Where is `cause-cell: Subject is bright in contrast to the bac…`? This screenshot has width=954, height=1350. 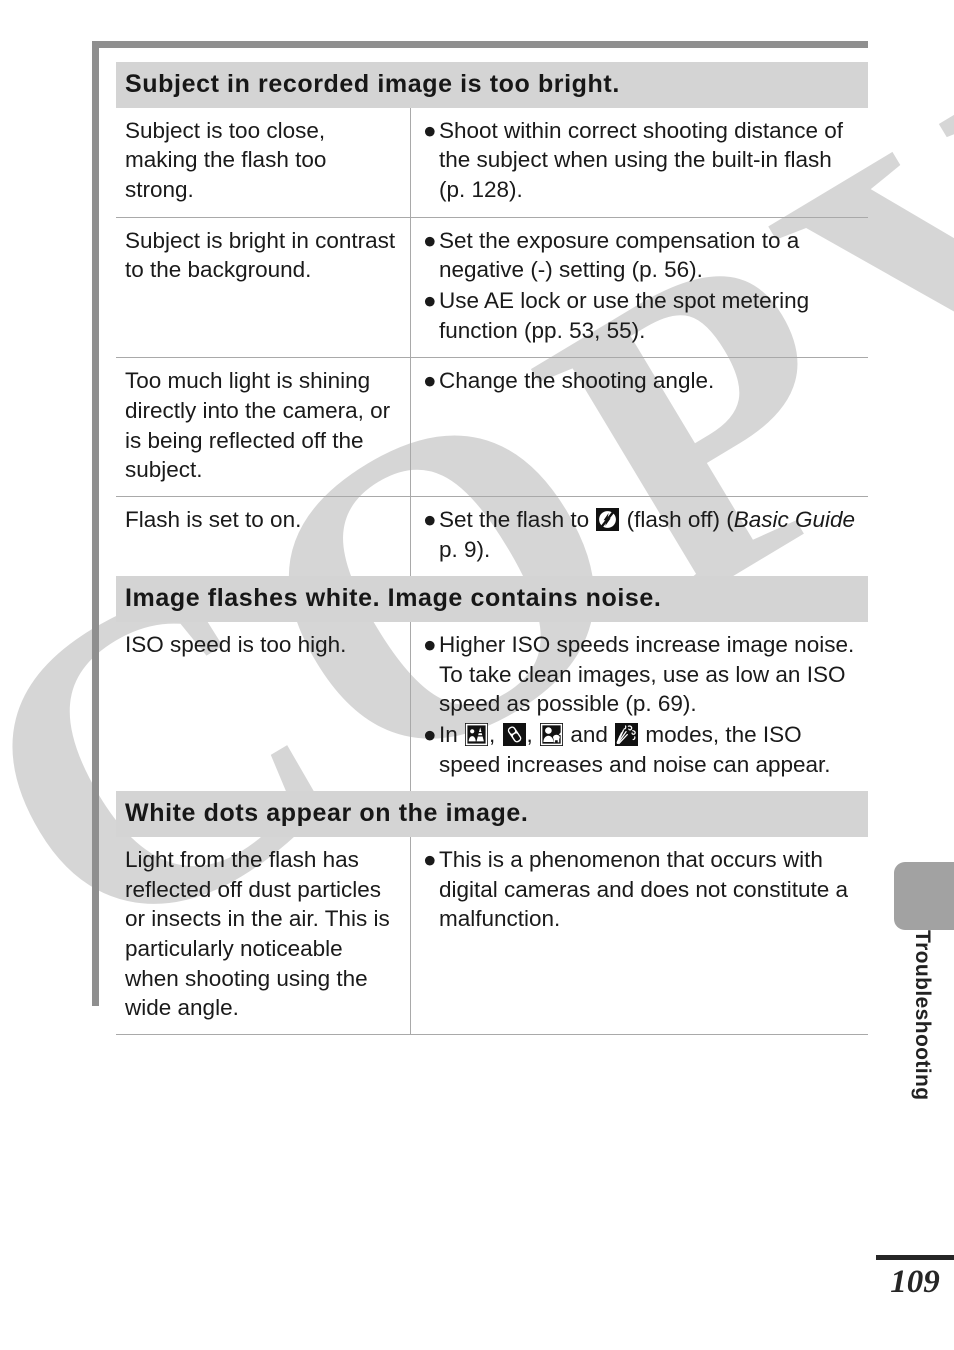
cause-cell: Subject is bright in contrast to the bac… is located at coordinates (263, 287).